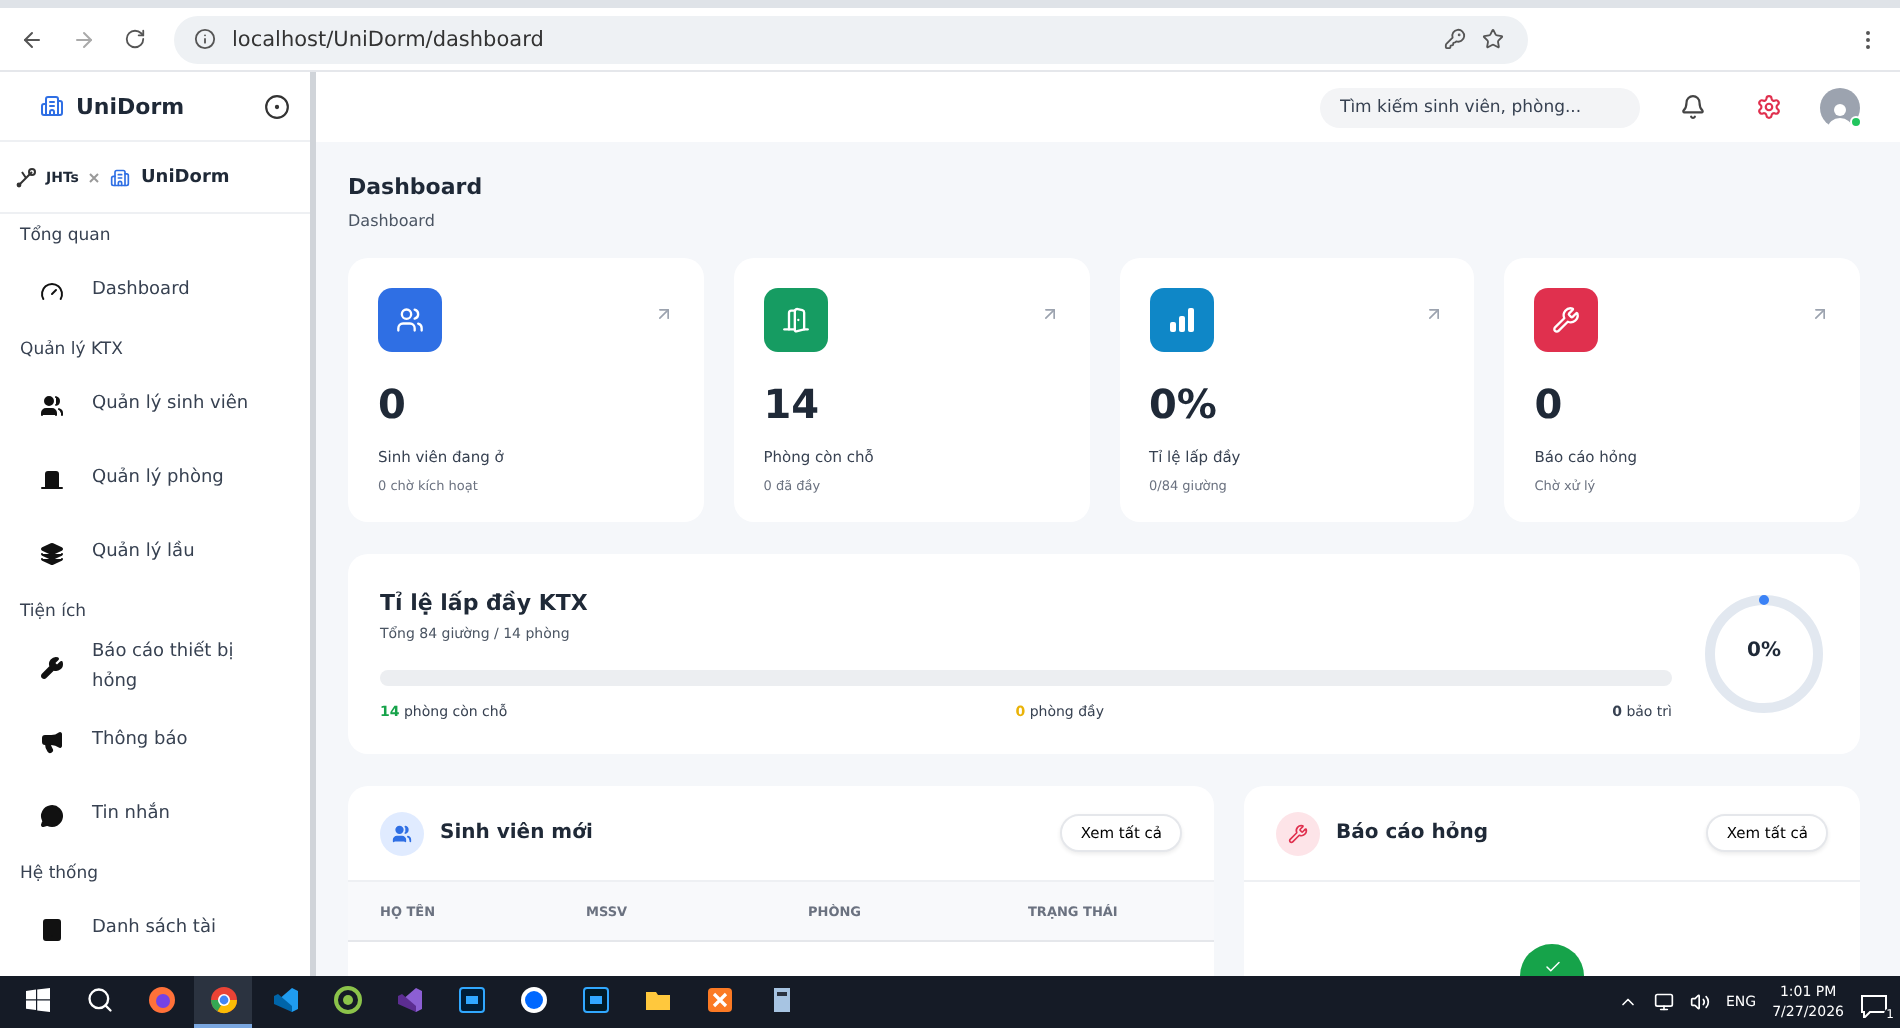 This screenshot has width=1900, height=1028. I want to click on stat-value: 14, so click(792, 404).